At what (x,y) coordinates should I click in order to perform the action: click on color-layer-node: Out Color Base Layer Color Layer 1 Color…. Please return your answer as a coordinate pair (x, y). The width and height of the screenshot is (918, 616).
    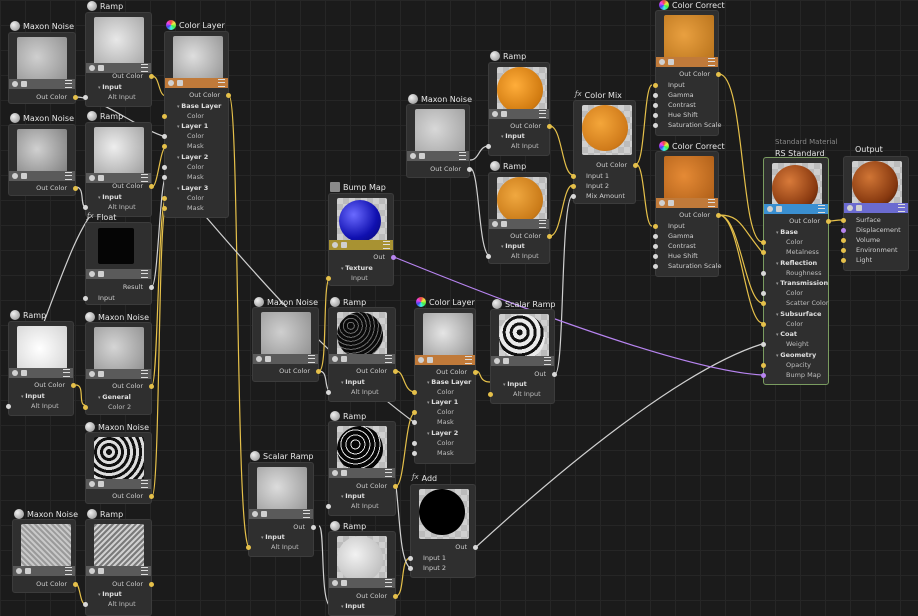
    Looking at the image, I should click on (196, 124).